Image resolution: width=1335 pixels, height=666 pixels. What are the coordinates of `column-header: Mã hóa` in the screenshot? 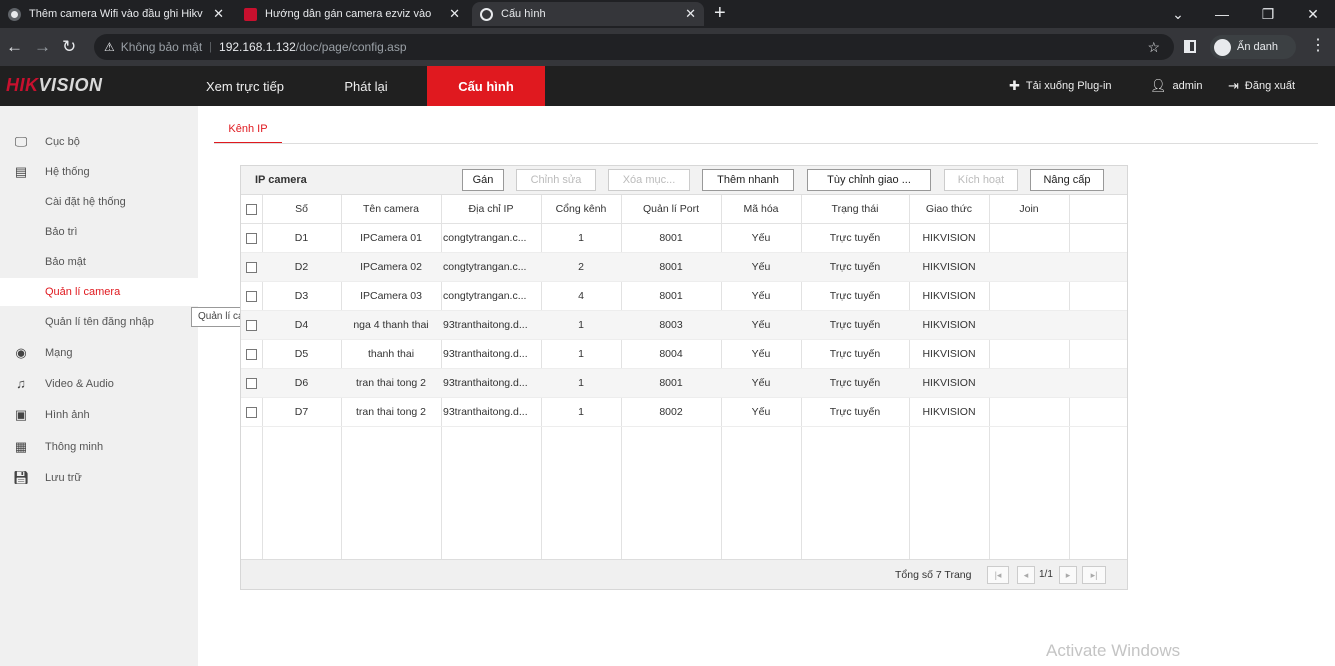 It's located at (761, 209).